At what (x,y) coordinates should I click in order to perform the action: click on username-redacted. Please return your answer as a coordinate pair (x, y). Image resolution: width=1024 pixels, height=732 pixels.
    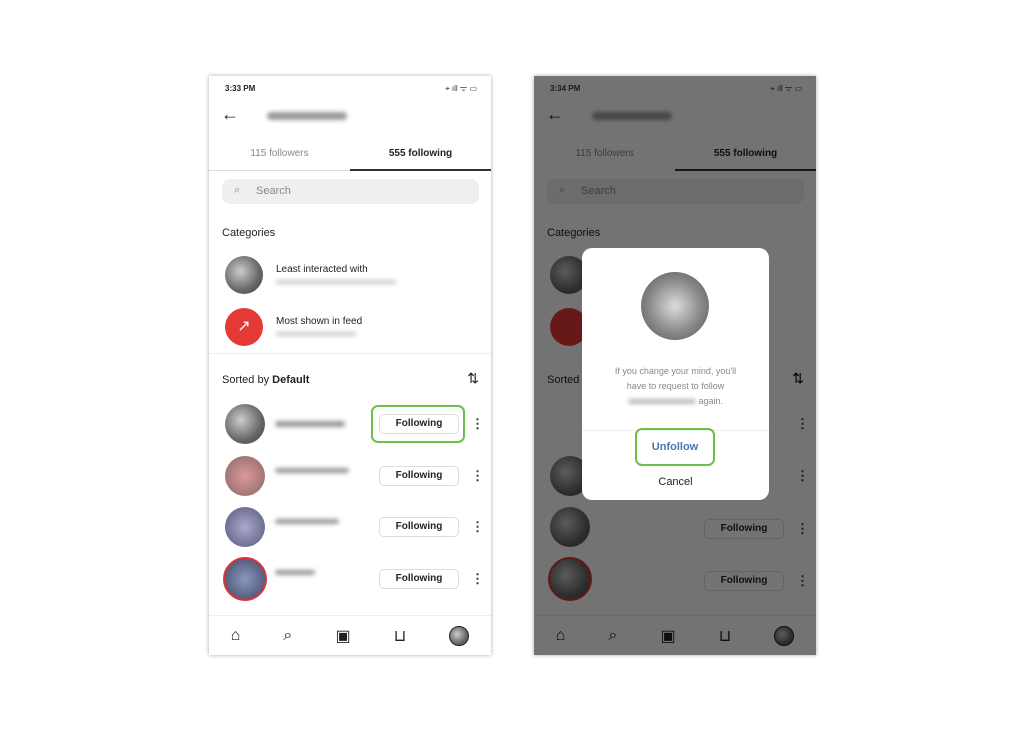
    Looking at the image, I should click on (307, 116).